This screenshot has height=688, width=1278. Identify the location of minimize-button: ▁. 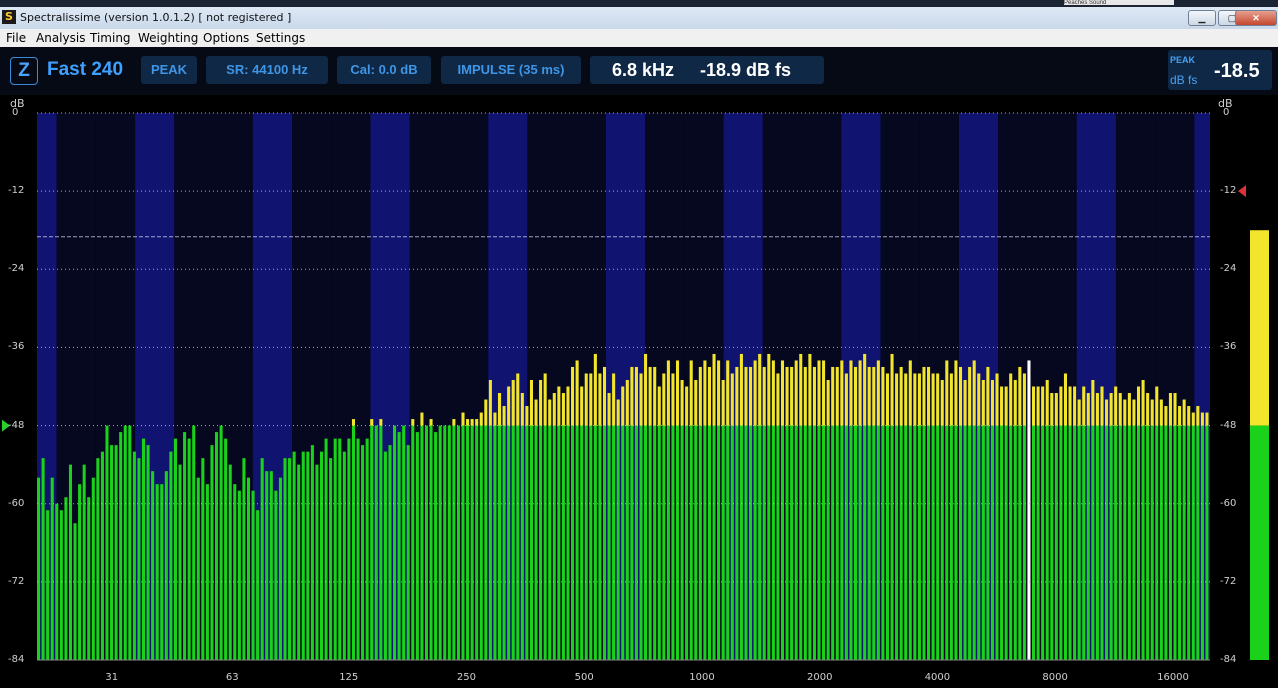
(1202, 18).